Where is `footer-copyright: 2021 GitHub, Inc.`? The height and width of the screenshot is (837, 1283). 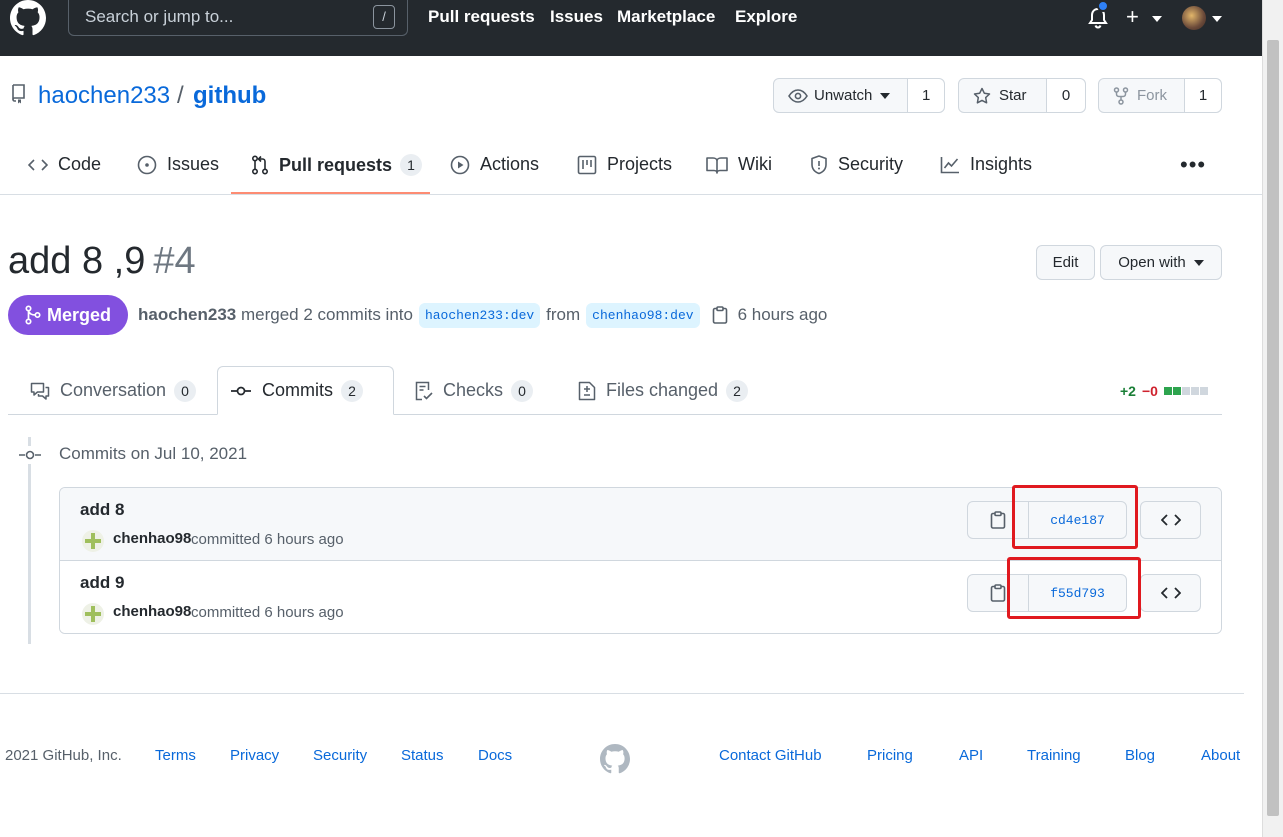
footer-copyright: 2021 GitHub, Inc. is located at coordinates (63, 755).